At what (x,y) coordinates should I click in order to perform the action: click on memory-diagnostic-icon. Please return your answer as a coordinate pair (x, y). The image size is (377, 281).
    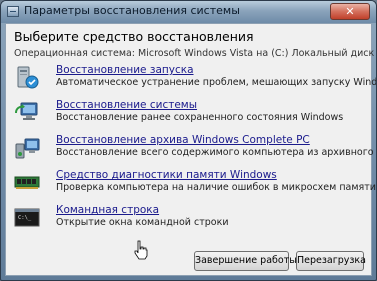
    Looking at the image, I should click on (27, 182).